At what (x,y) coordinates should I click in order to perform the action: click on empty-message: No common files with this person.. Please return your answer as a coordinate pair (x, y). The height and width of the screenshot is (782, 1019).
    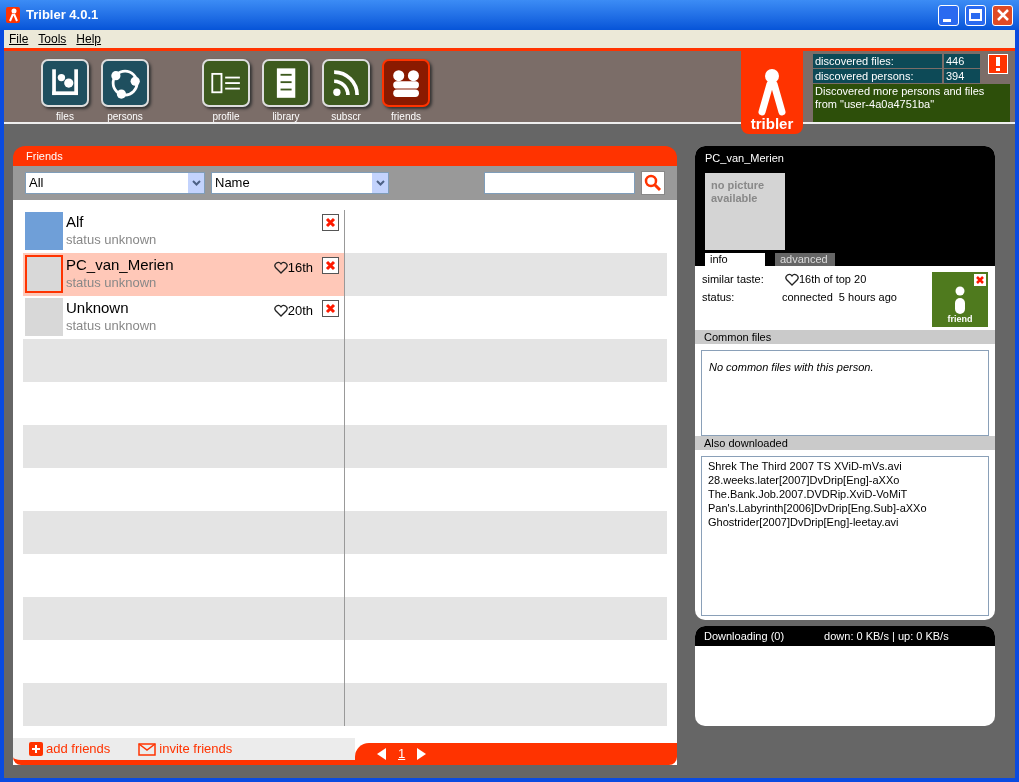
    Looking at the image, I should click on (791, 367).